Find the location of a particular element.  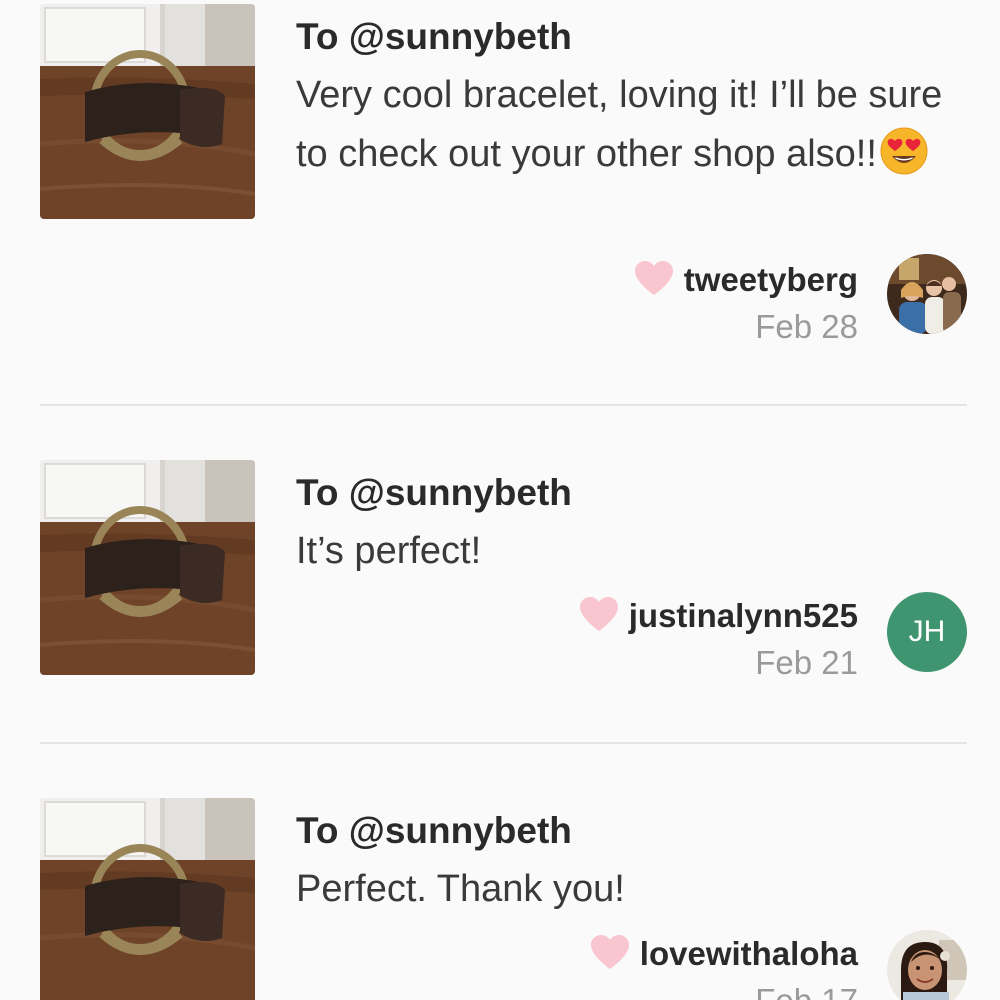

reviewer-username: lovewithaloha is located at coordinates (749, 954).